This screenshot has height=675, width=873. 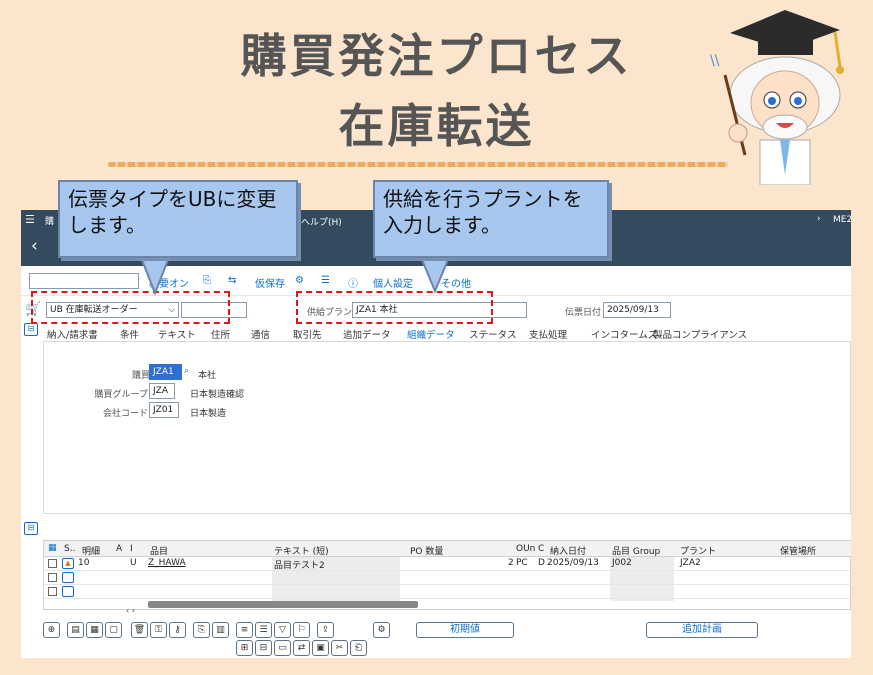 What do you see at coordinates (178, 219) in the screenshot?
I see `callout-doc-type: 伝票タイプをUBに変更します。` at bounding box center [178, 219].